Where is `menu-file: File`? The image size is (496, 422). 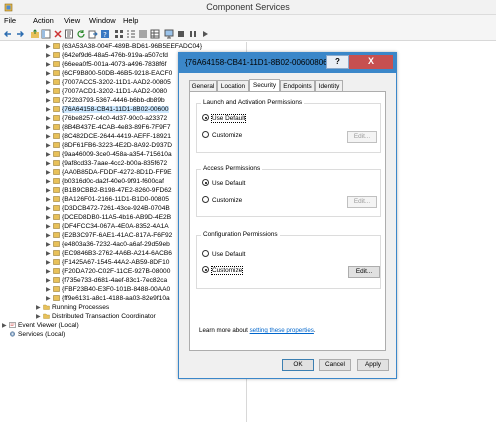
menu-file: File is located at coordinates (10, 20).